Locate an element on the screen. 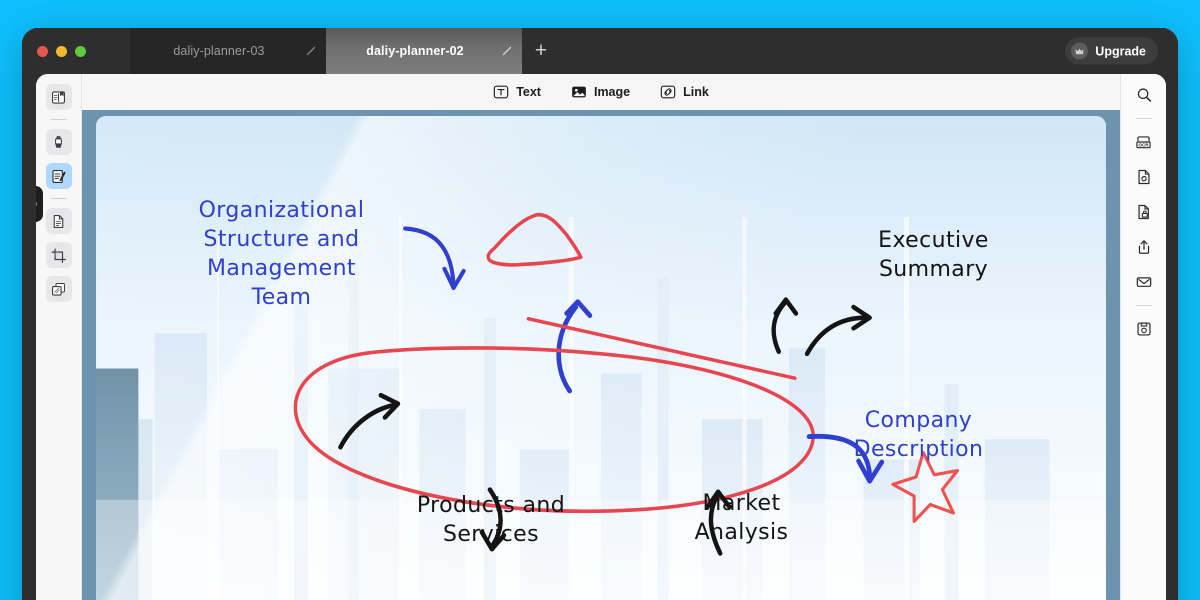  crop-page-icon is located at coordinates (58, 255).